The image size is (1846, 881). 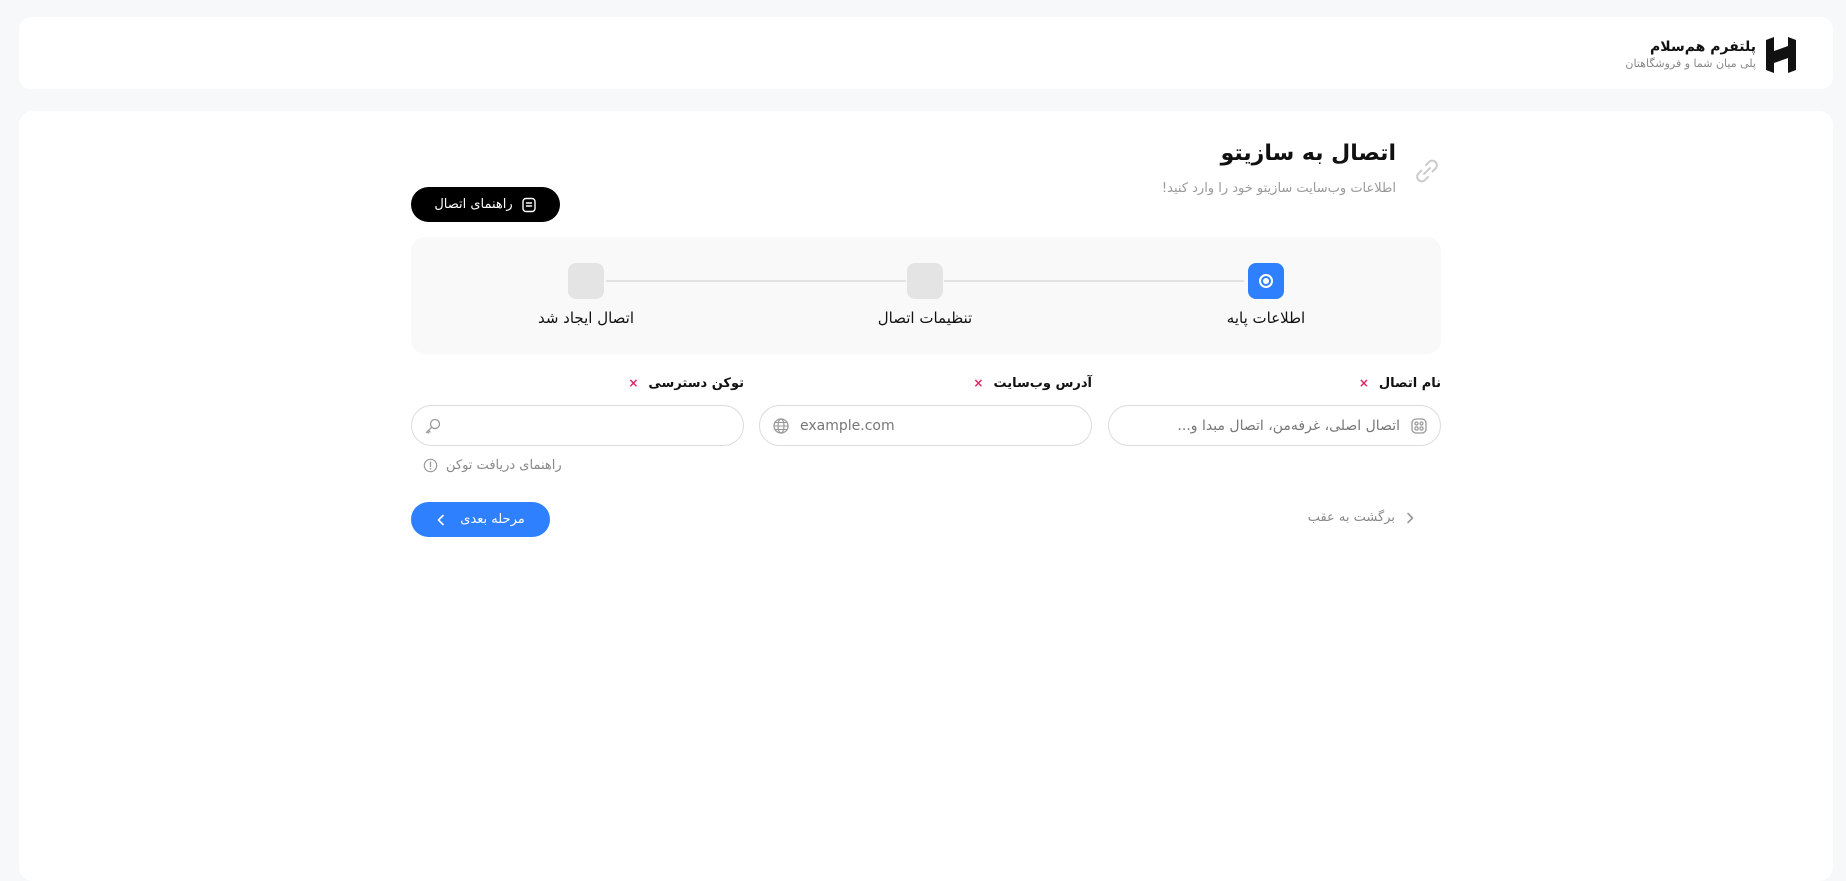 I want to click on access-token-input, so click(x=577, y=425).